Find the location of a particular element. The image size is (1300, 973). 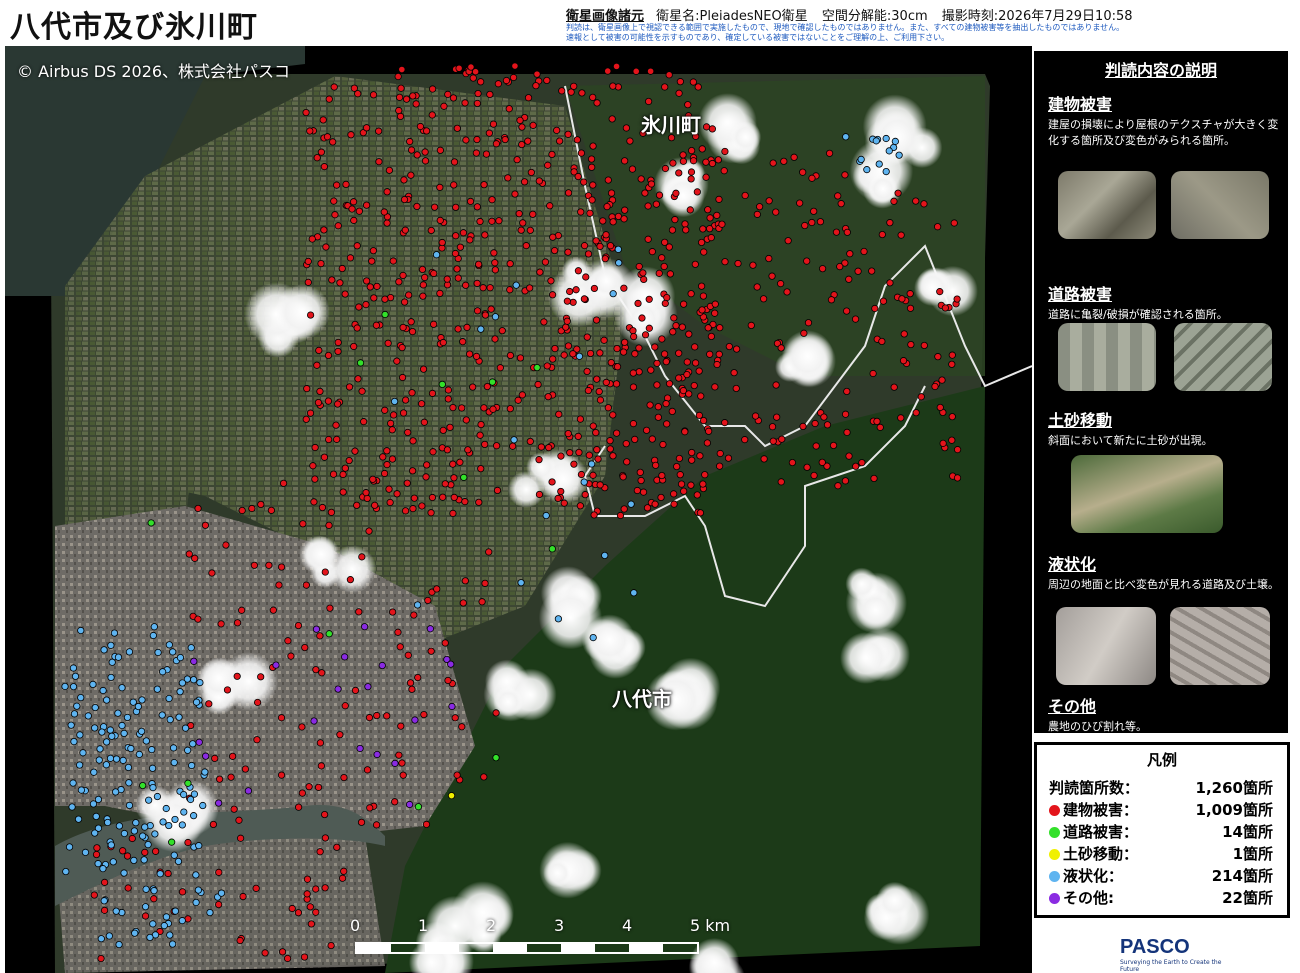

page-title: 八代市及び氷川町 is located at coordinates (134, 27).